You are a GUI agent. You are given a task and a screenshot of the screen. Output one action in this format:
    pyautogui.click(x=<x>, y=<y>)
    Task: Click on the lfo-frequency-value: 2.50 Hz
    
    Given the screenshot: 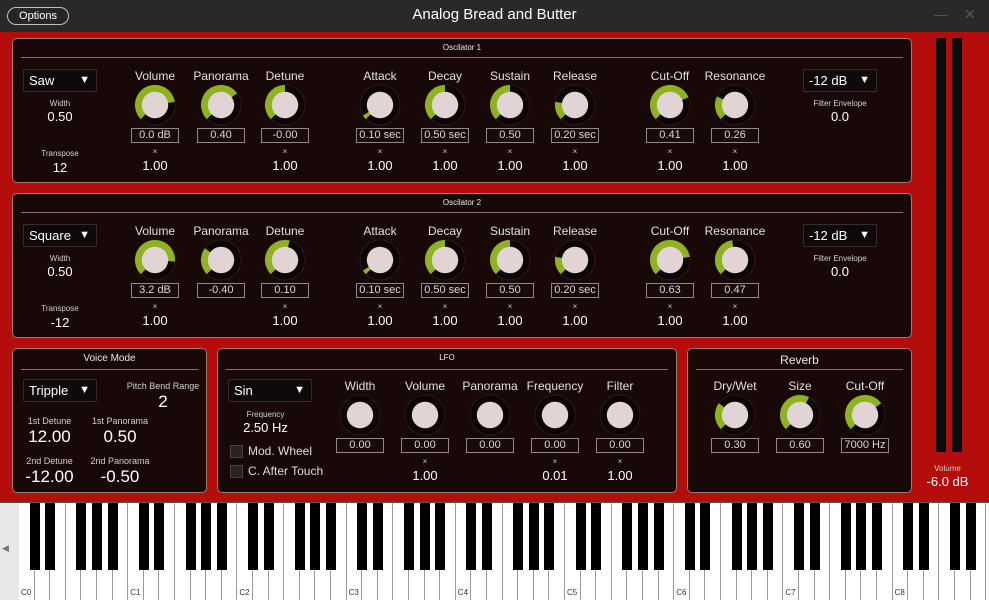 What is the action you would take?
    pyautogui.click(x=265, y=427)
    